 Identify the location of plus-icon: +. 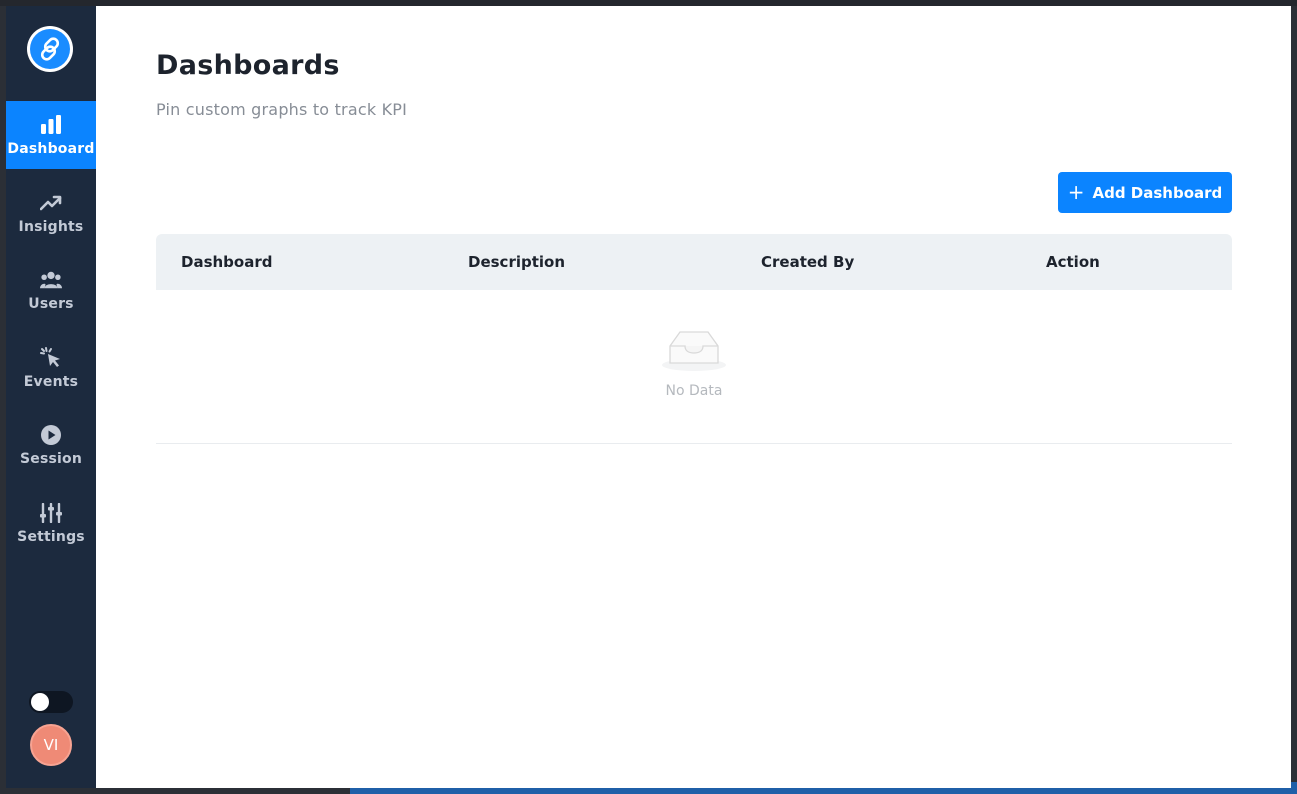
(1076, 191).